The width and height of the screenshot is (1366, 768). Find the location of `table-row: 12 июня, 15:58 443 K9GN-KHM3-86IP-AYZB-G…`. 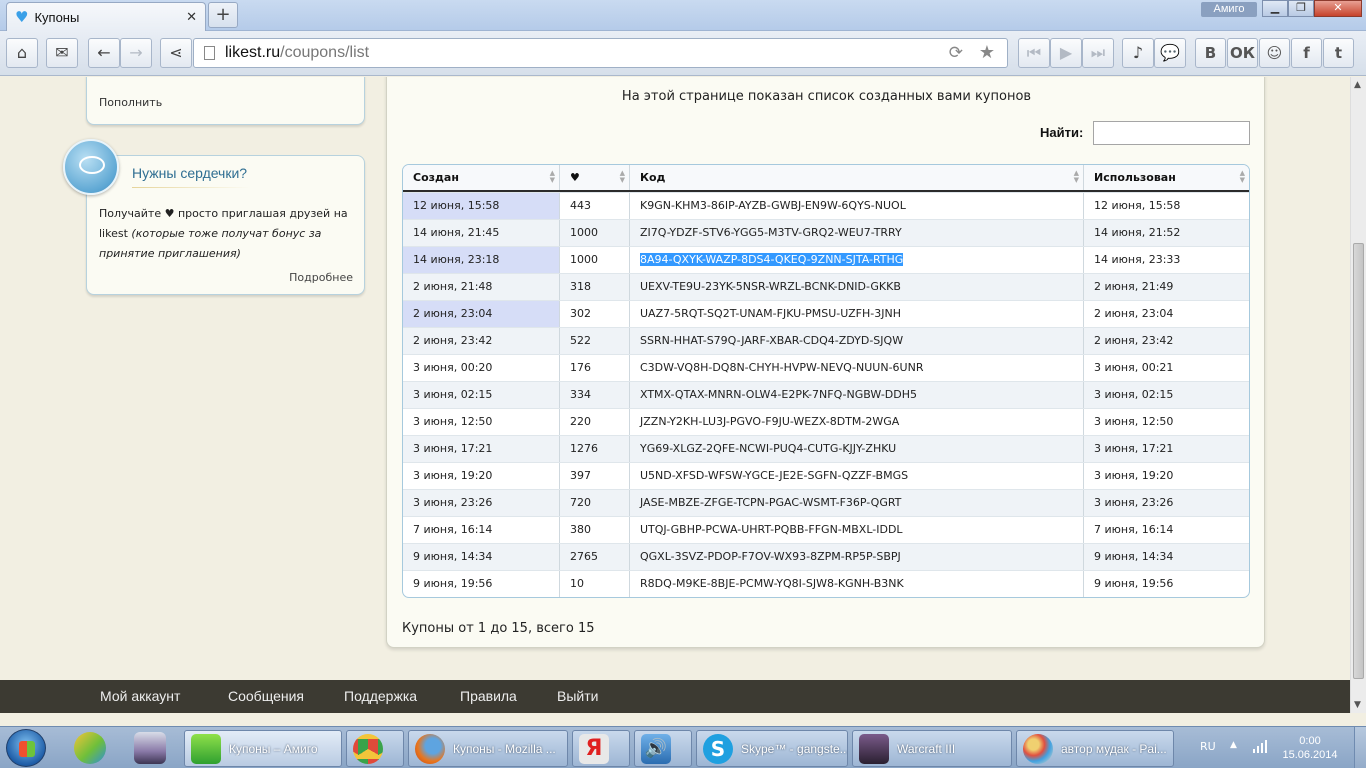

table-row: 12 июня, 15:58 443 K9GN-KHM3-86IP-AYZB-G… is located at coordinates (826, 205).